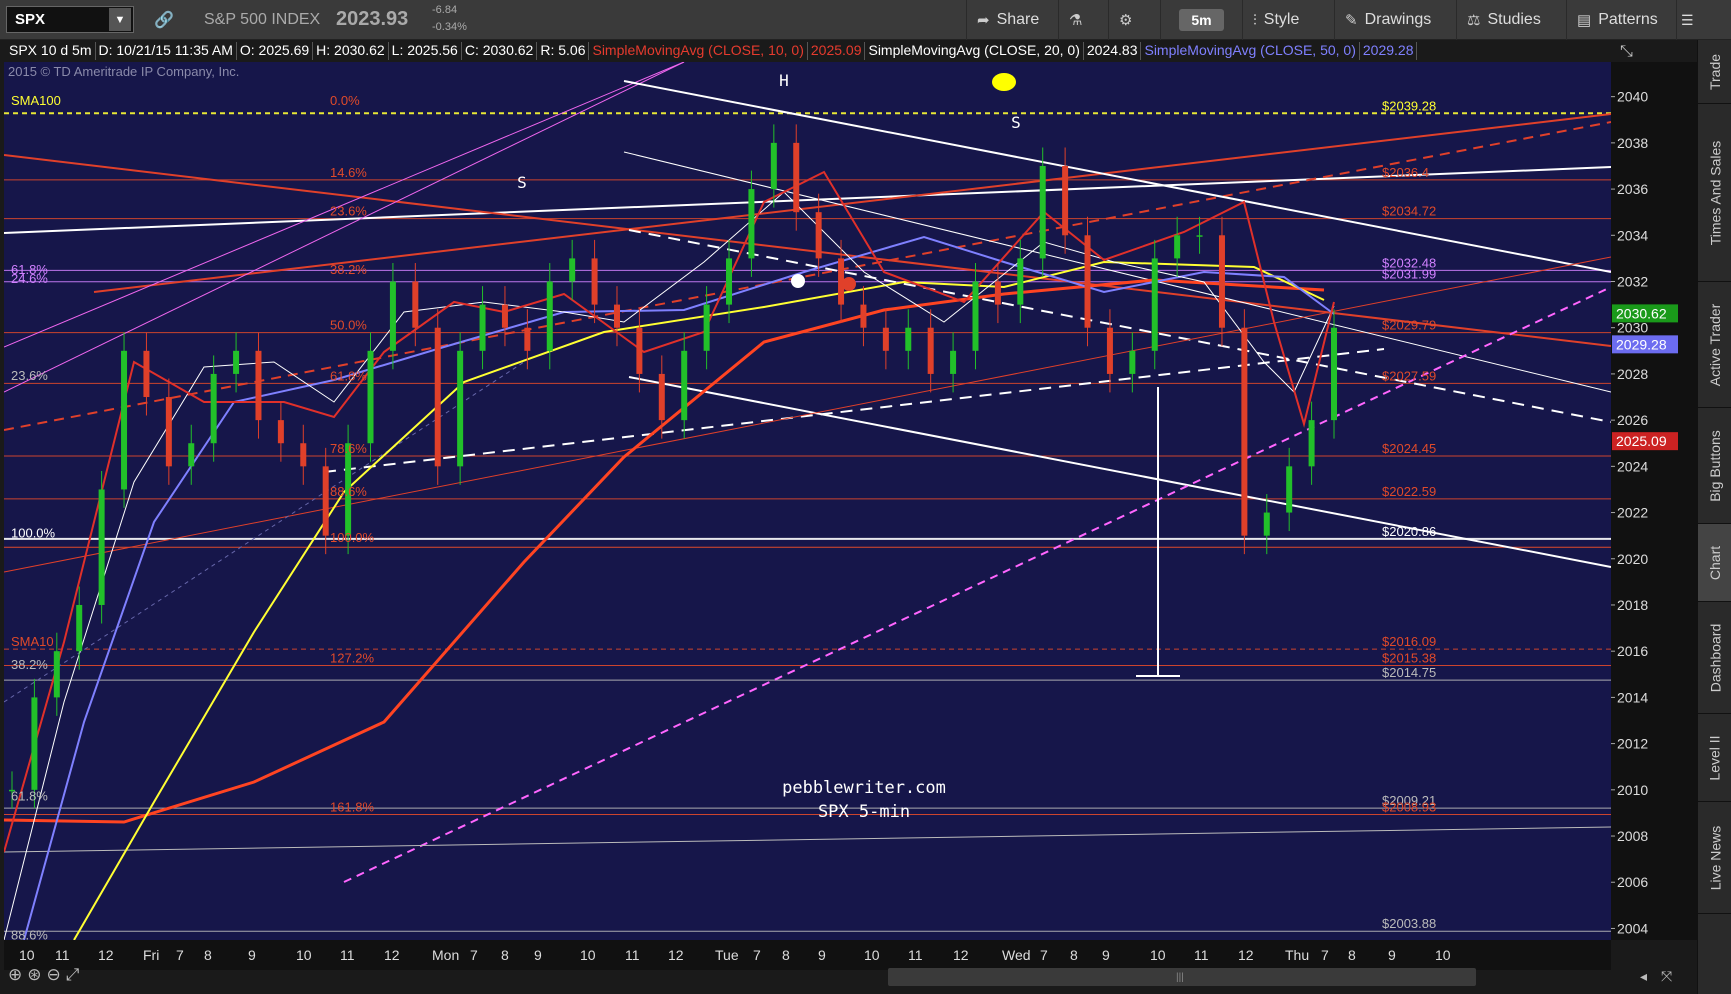  What do you see at coordinates (1641, 441) in the screenshot?
I see `price-tag-sma10: 2025.09` at bounding box center [1641, 441].